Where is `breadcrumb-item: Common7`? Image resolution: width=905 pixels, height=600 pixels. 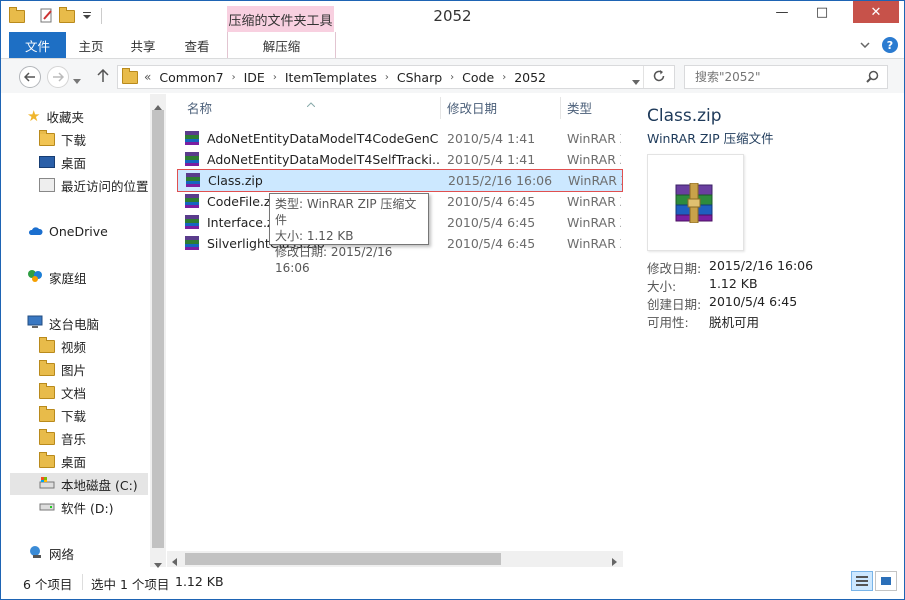 breadcrumb-item: Common7 is located at coordinates (191, 77).